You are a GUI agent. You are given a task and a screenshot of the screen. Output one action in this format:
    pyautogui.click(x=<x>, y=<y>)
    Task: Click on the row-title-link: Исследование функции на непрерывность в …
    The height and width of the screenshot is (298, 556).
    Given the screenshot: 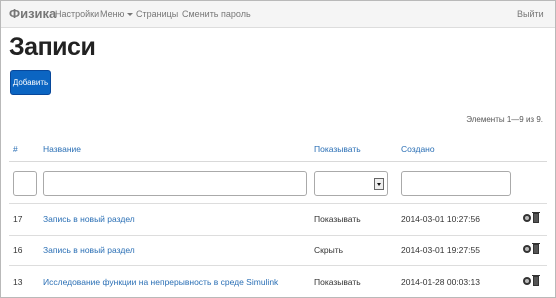 What is the action you would take?
    pyautogui.click(x=160, y=282)
    